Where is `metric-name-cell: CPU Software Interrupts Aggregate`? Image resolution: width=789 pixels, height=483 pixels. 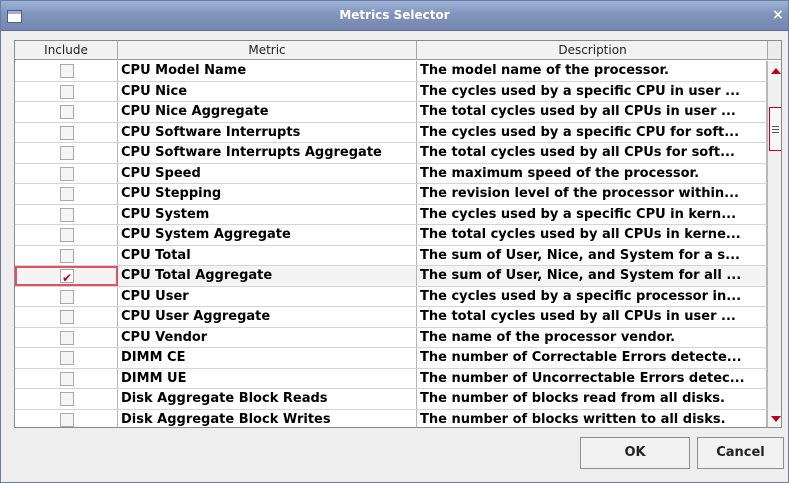 metric-name-cell: CPU Software Interrupts Aggregate is located at coordinates (267, 153).